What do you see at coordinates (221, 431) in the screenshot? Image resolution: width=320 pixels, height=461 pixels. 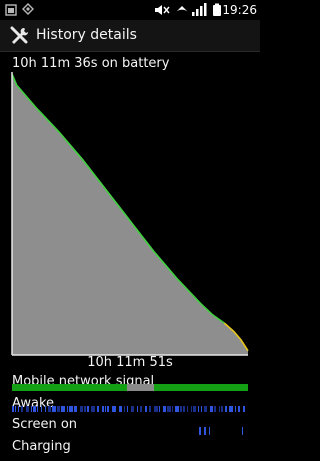 I see `screen-on-bar` at bounding box center [221, 431].